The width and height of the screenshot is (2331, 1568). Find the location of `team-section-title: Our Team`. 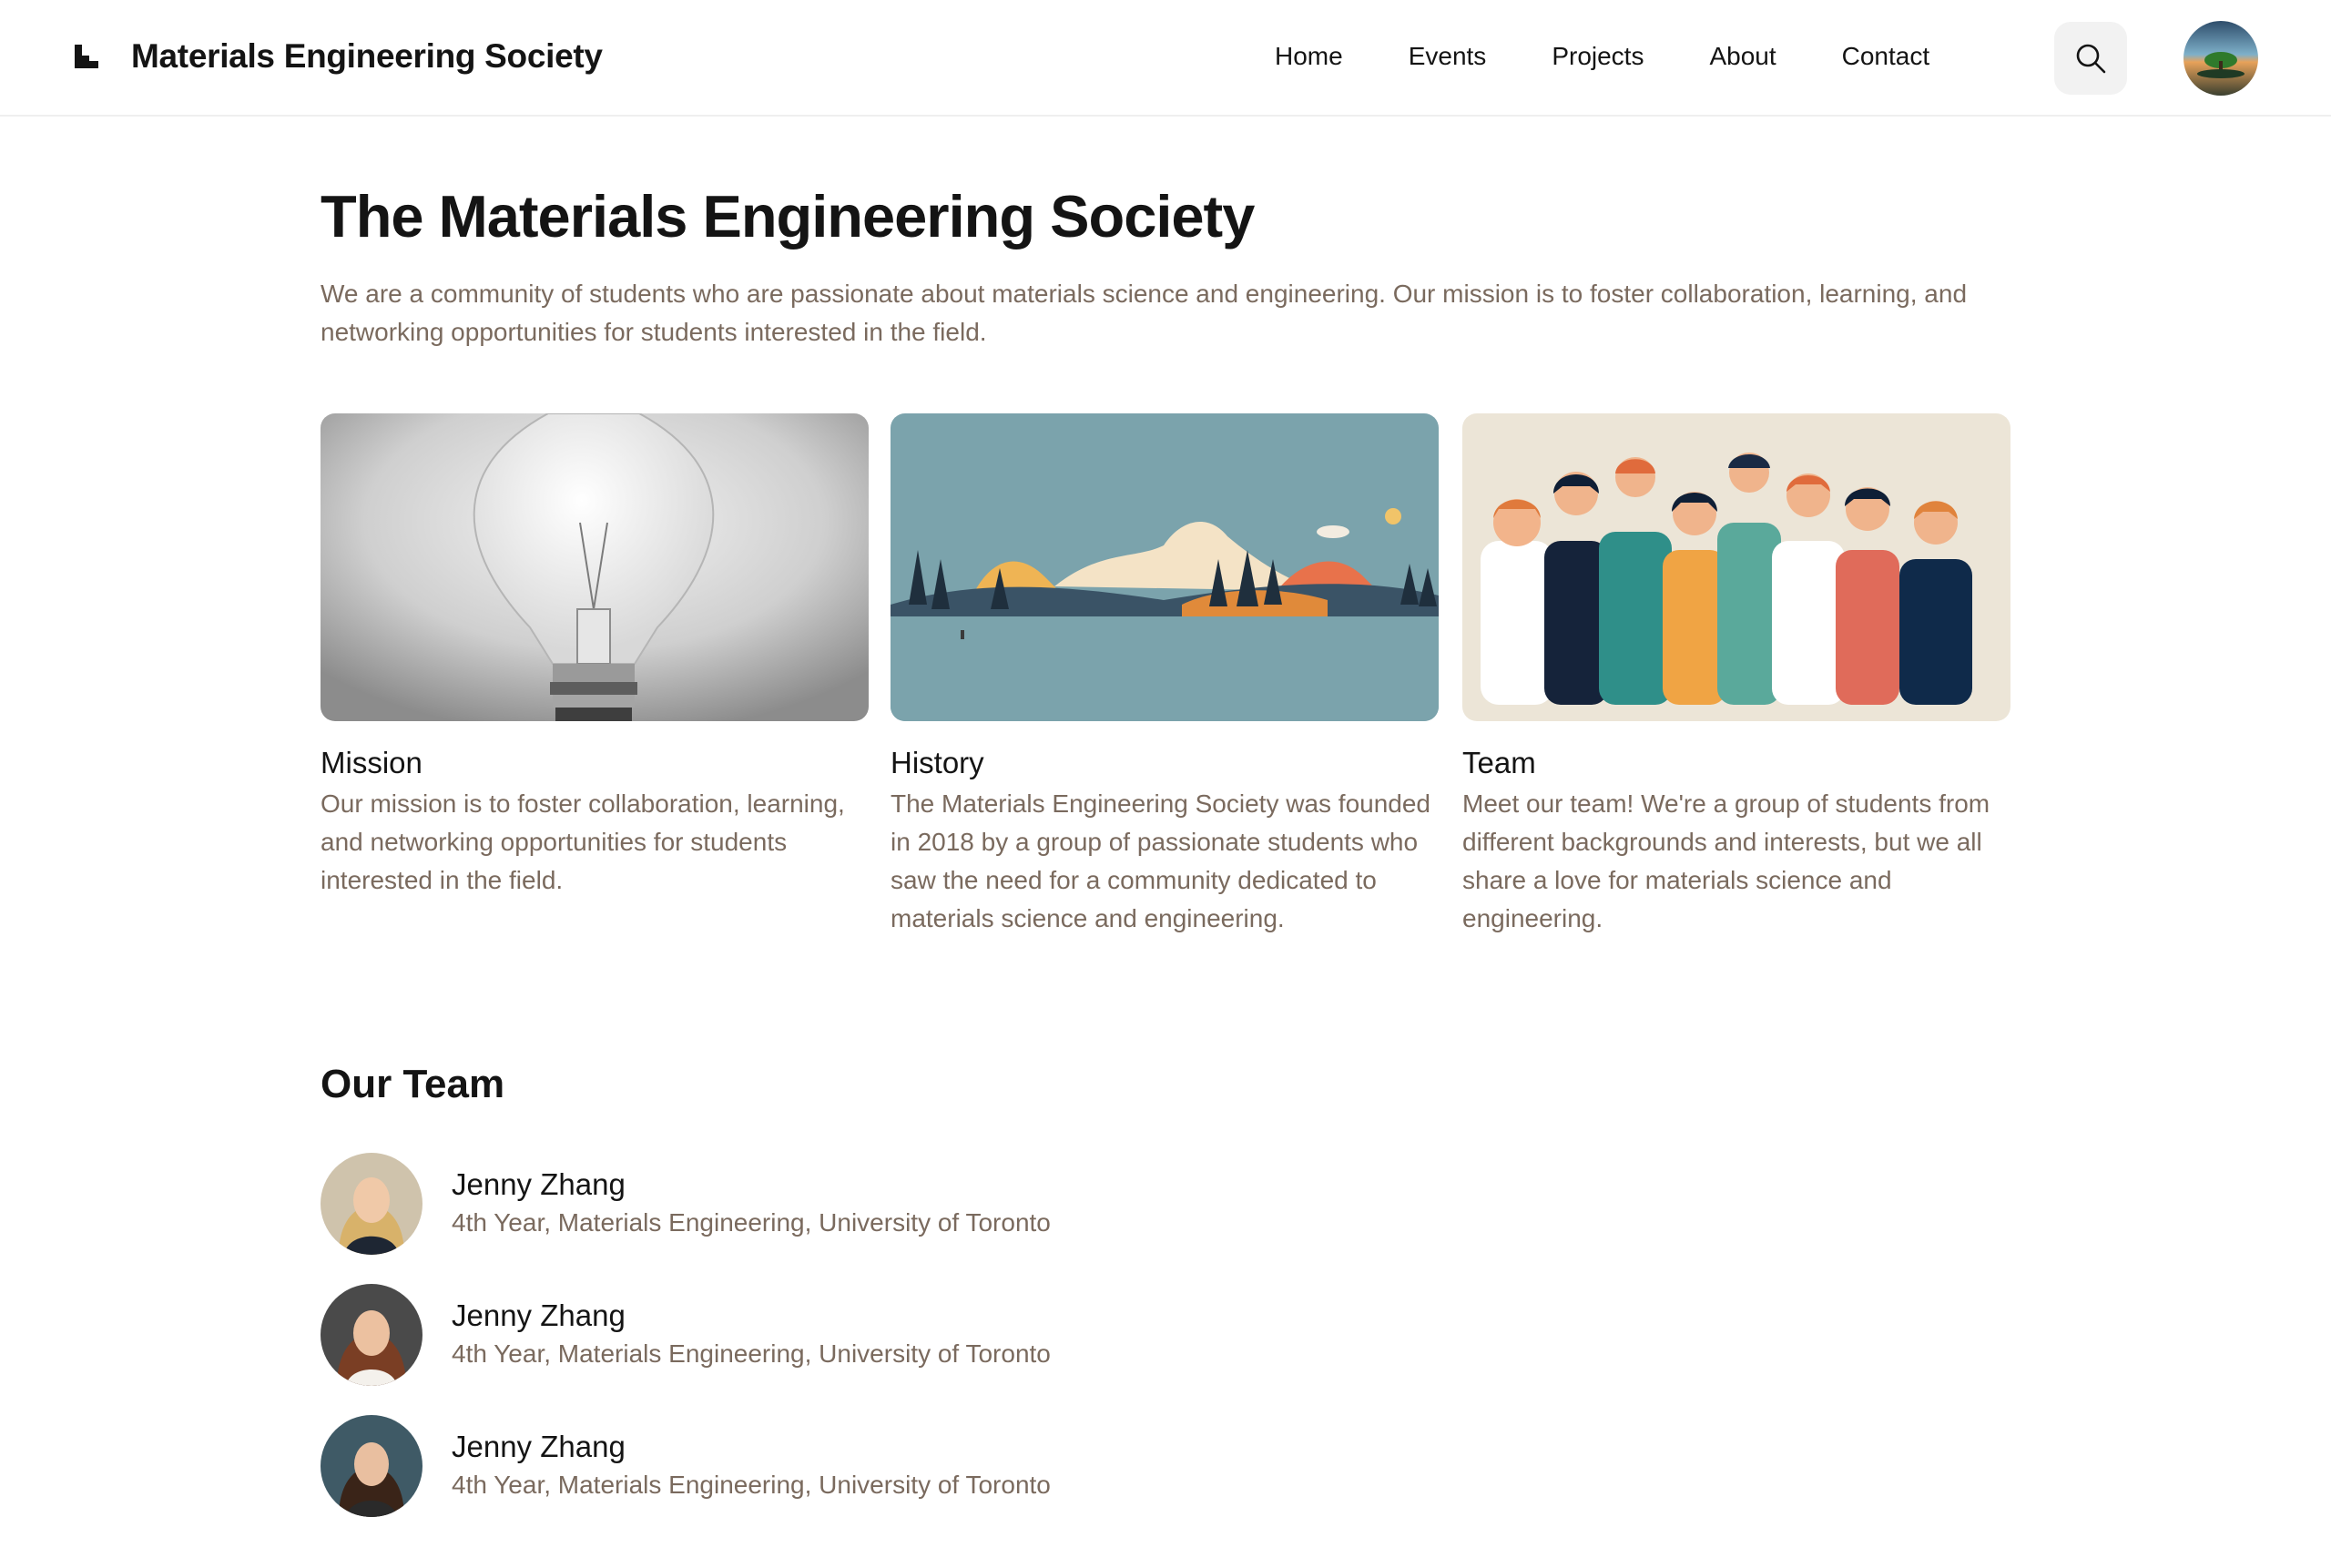

team-section-title: Our Team is located at coordinates (413, 1084).